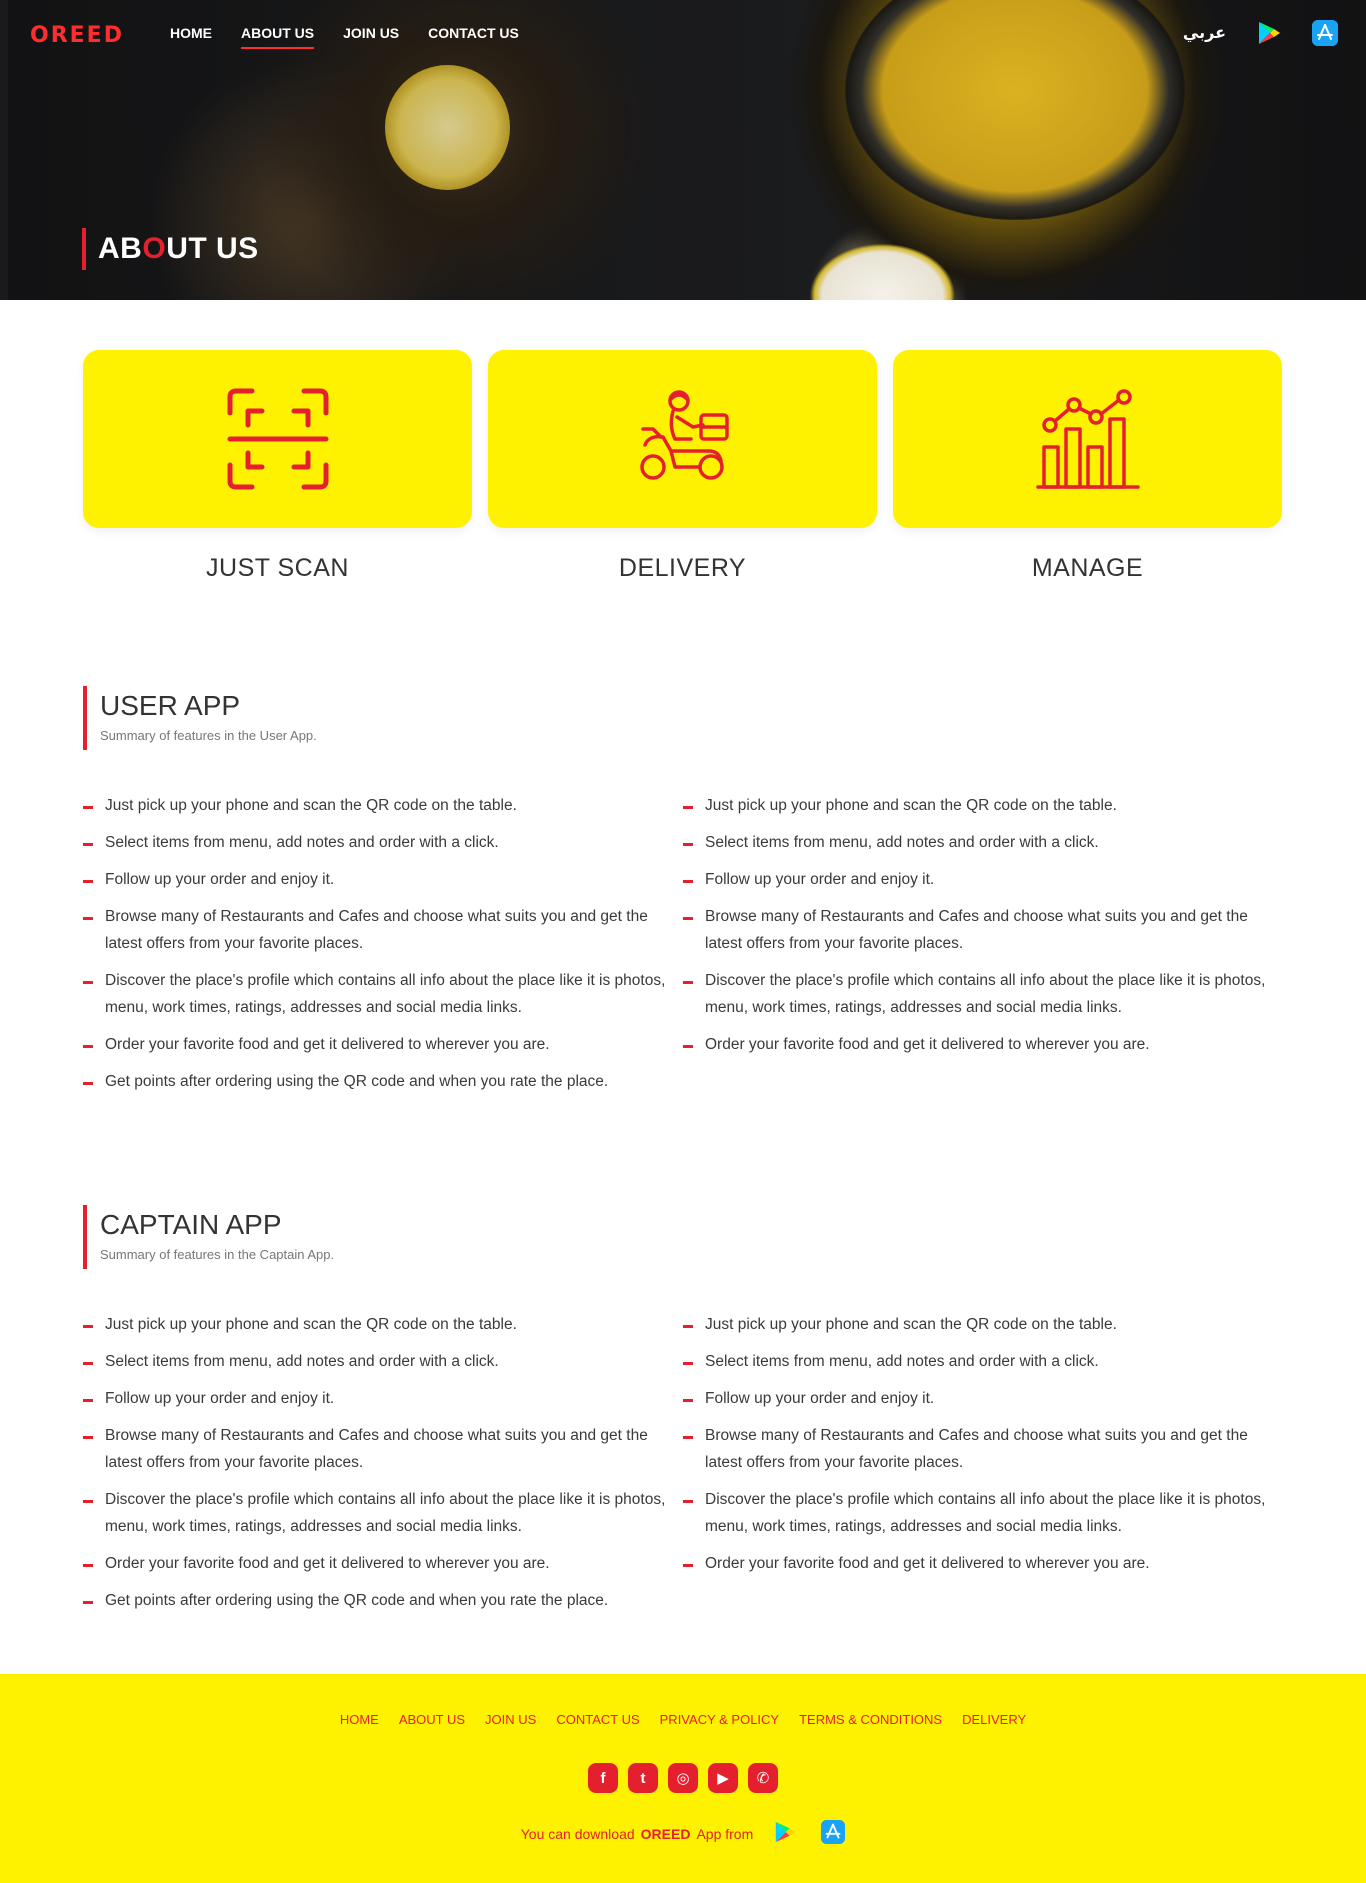 This screenshot has height=1883, width=1366. I want to click on top-navigation: OREED HOME ABOUT US JOIN US CONTACT US عربي, so click(683, 35).